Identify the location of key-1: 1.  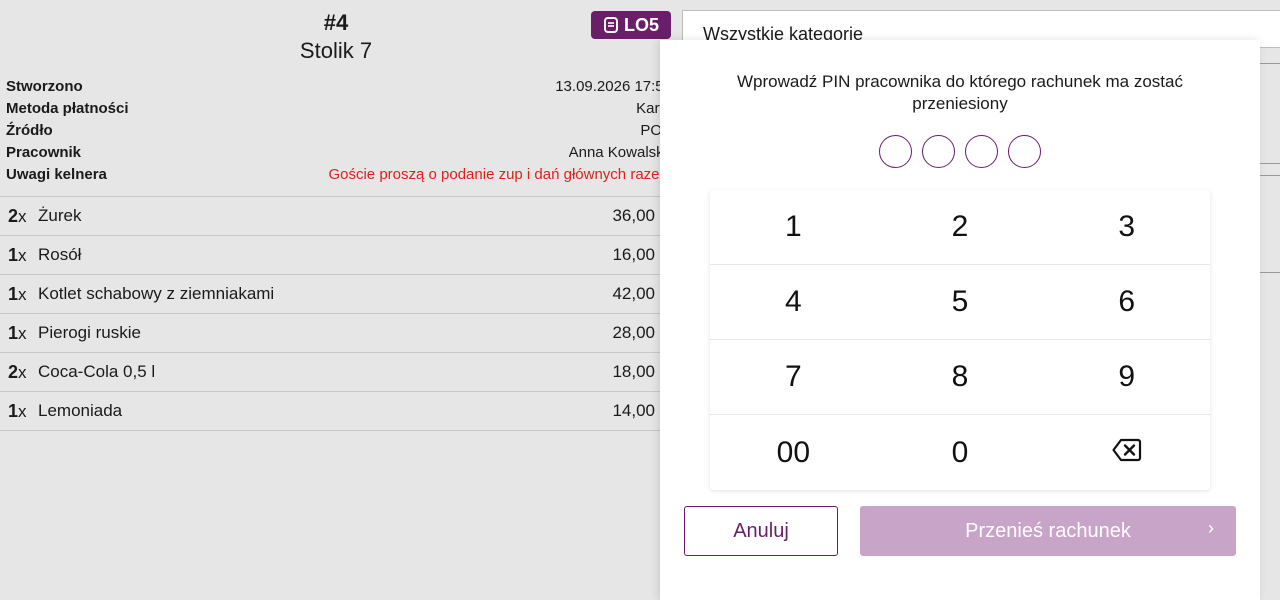
(793, 227).